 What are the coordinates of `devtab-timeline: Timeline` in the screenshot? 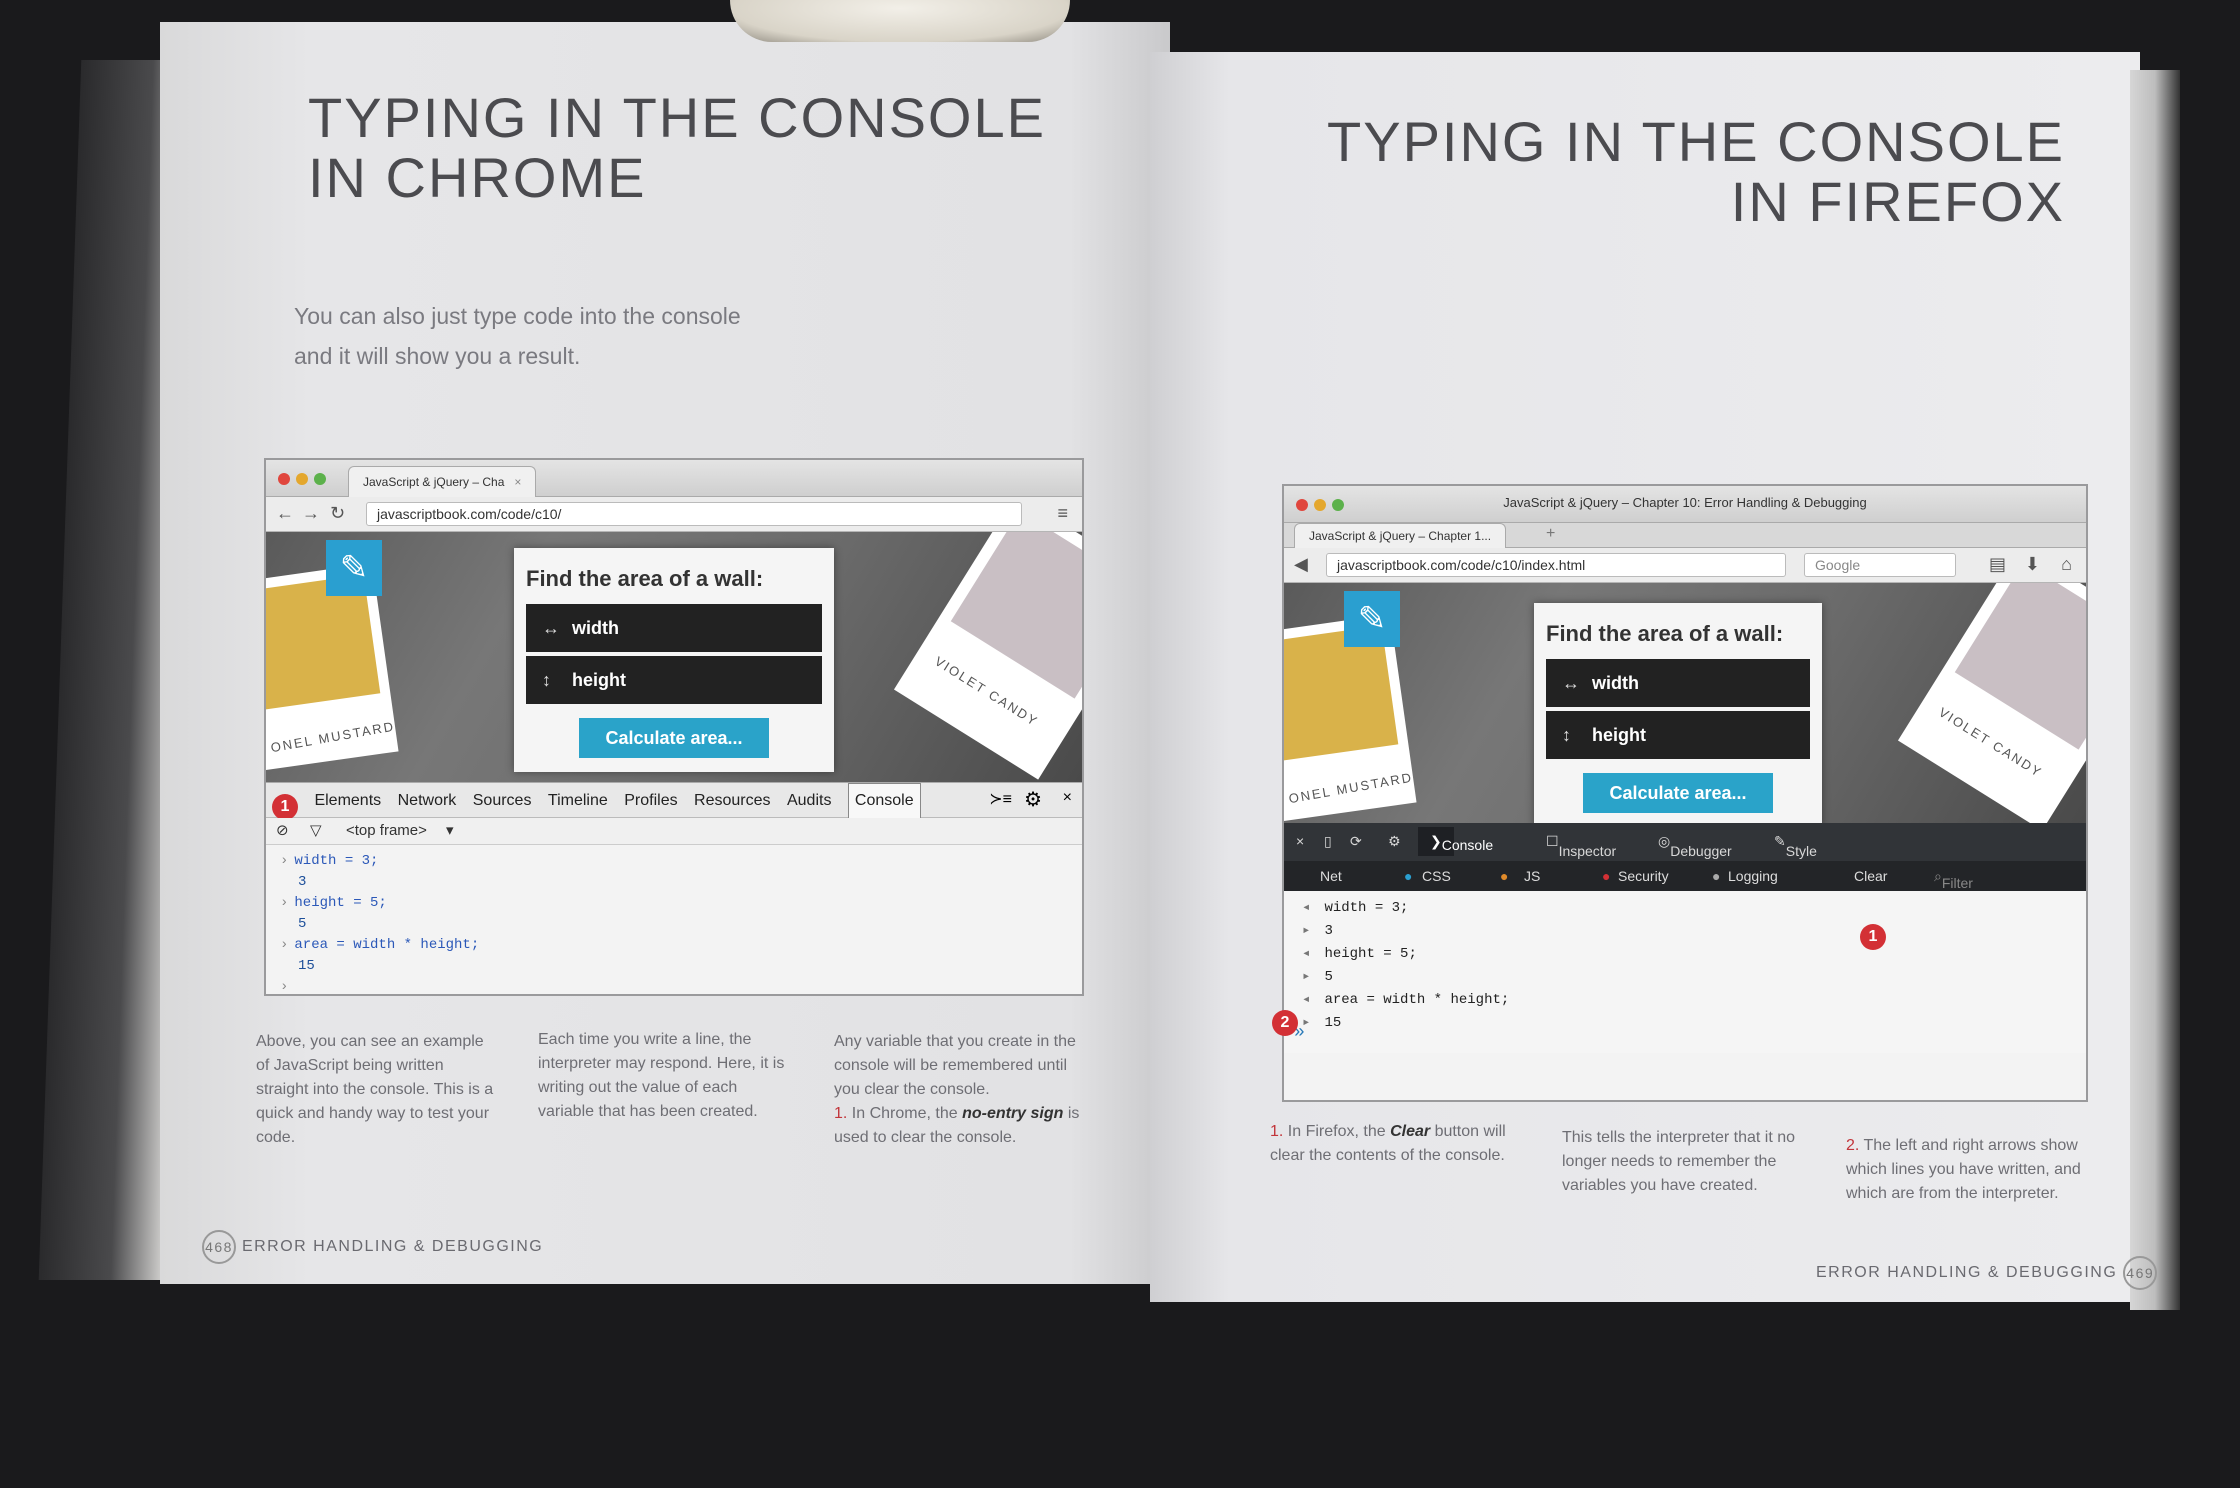 It's located at (577, 800).